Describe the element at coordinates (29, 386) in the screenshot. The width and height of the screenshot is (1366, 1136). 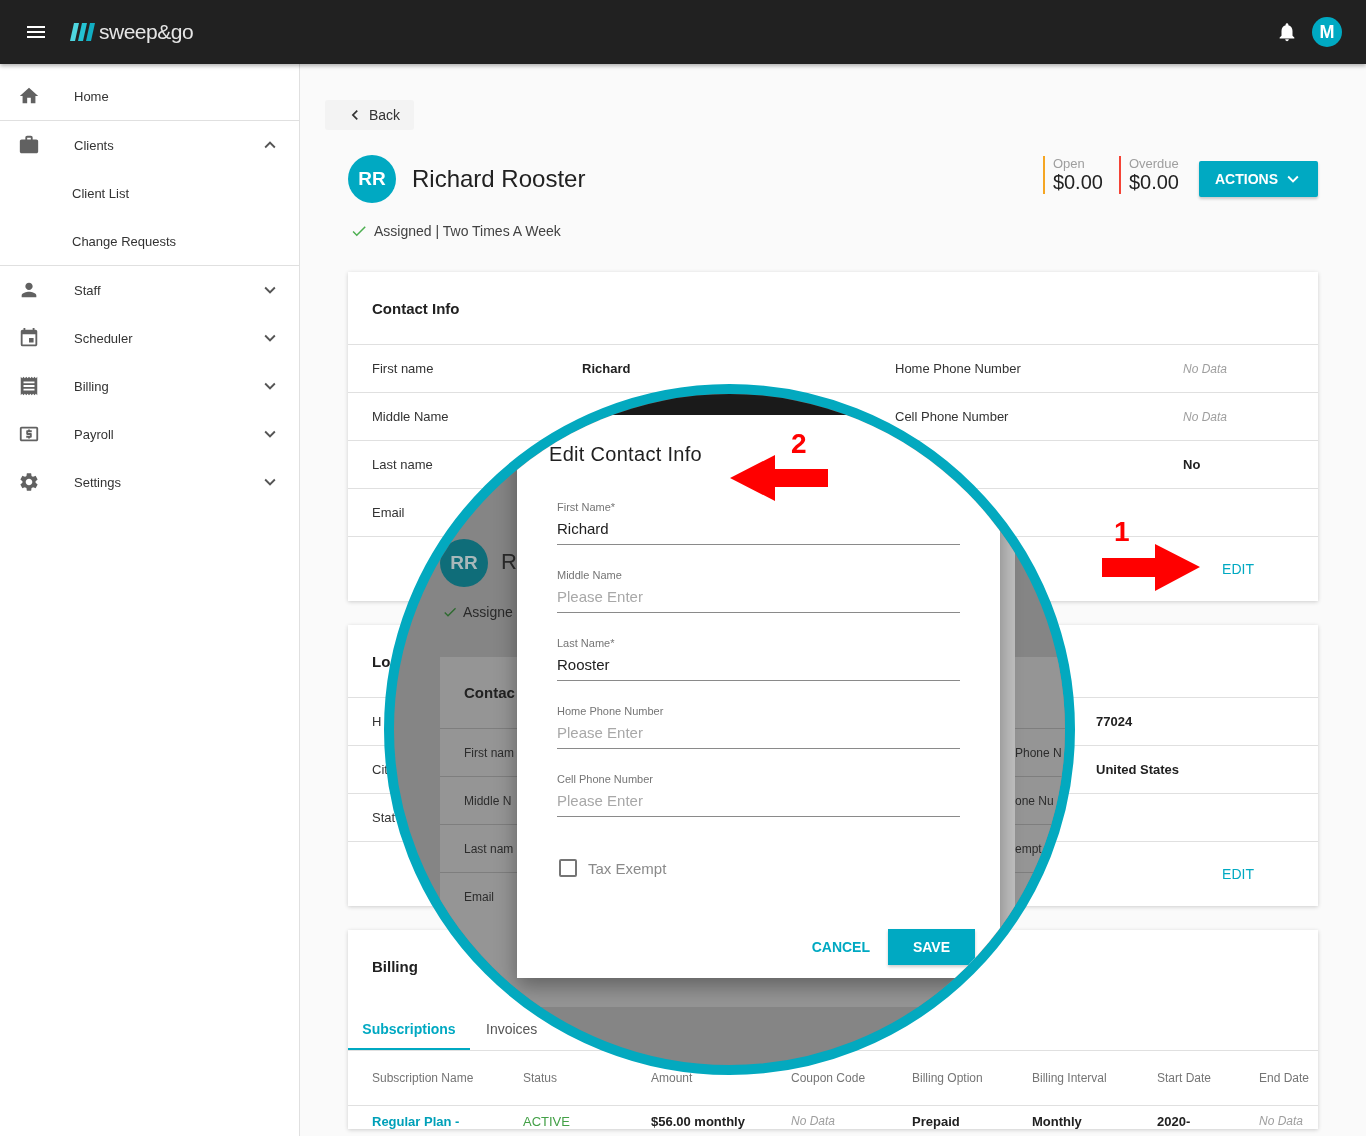
I see `receipt-icon` at that location.